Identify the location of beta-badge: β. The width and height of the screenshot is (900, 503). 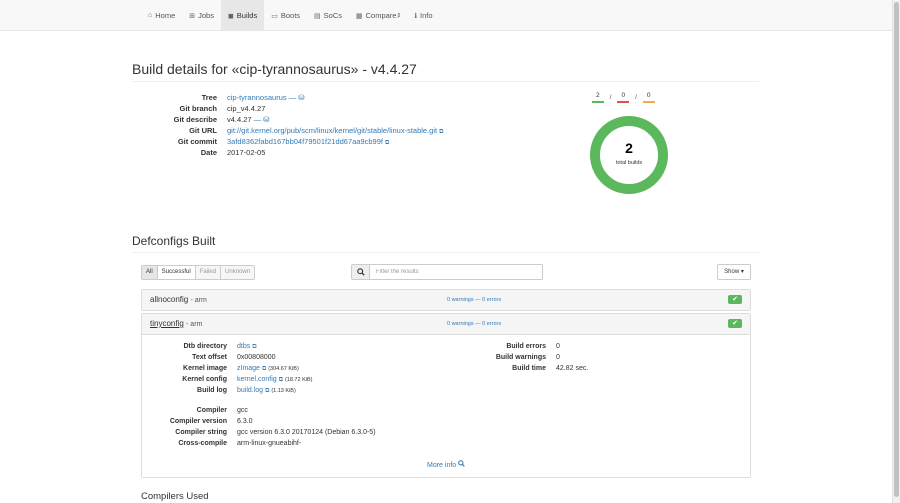
(399, 15).